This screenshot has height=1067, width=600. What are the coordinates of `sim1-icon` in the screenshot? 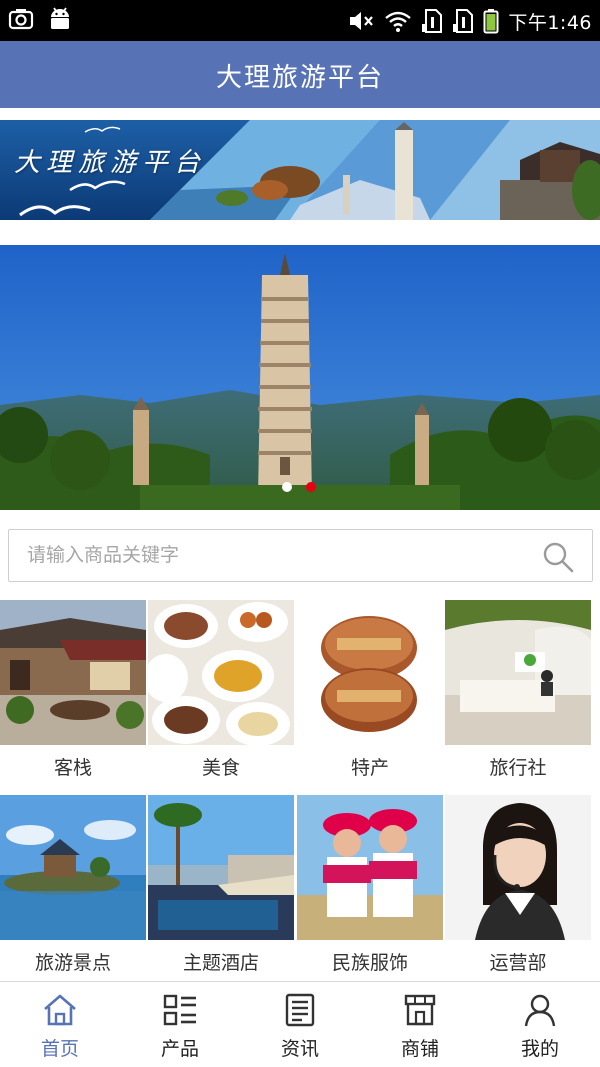 It's located at (432, 21).